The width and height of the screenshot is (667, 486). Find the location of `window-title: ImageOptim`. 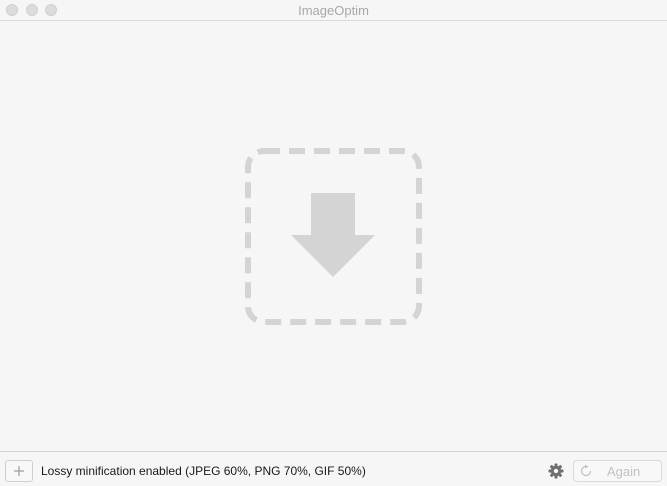

window-title: ImageOptim is located at coordinates (333, 10).